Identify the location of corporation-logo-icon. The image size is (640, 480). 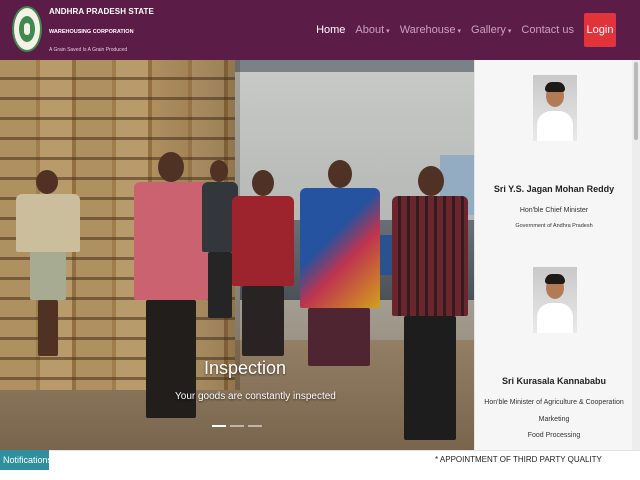
(27, 29).